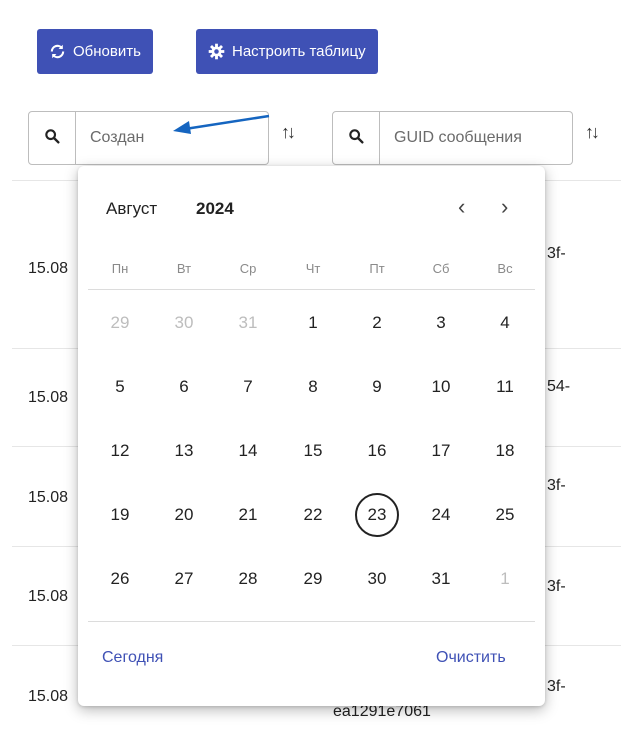  Describe the element at coordinates (505, 451) in the screenshot. I see `calendar-day: 18` at that location.